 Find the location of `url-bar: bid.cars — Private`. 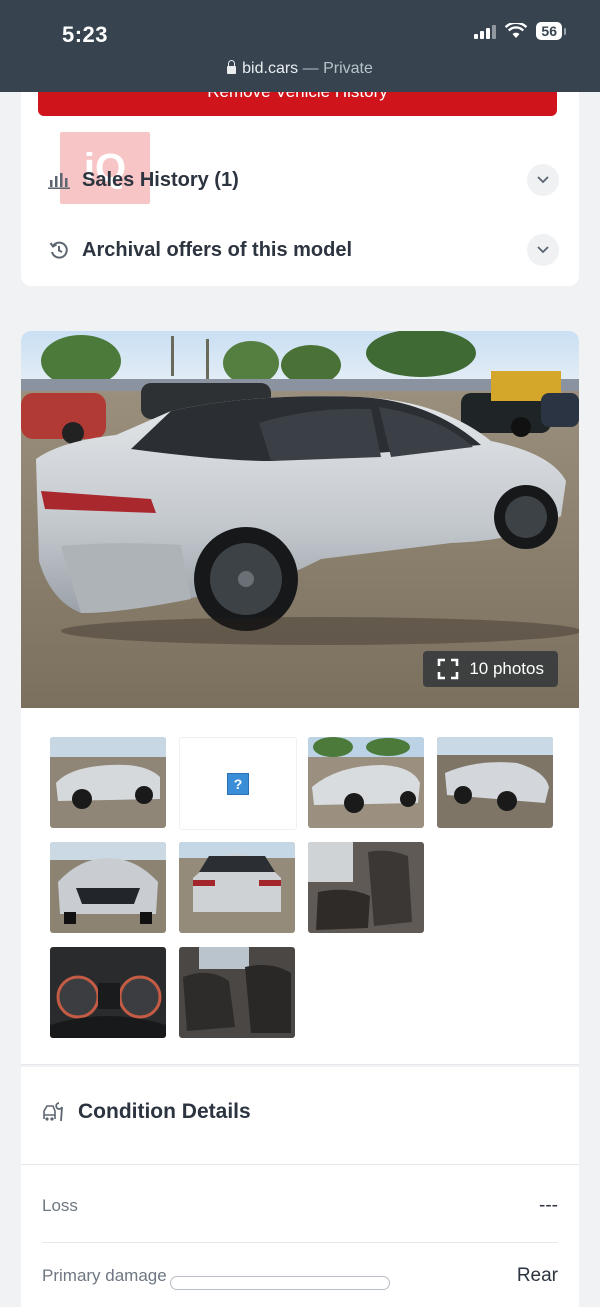

url-bar: bid.cars — Private is located at coordinates (300, 69).